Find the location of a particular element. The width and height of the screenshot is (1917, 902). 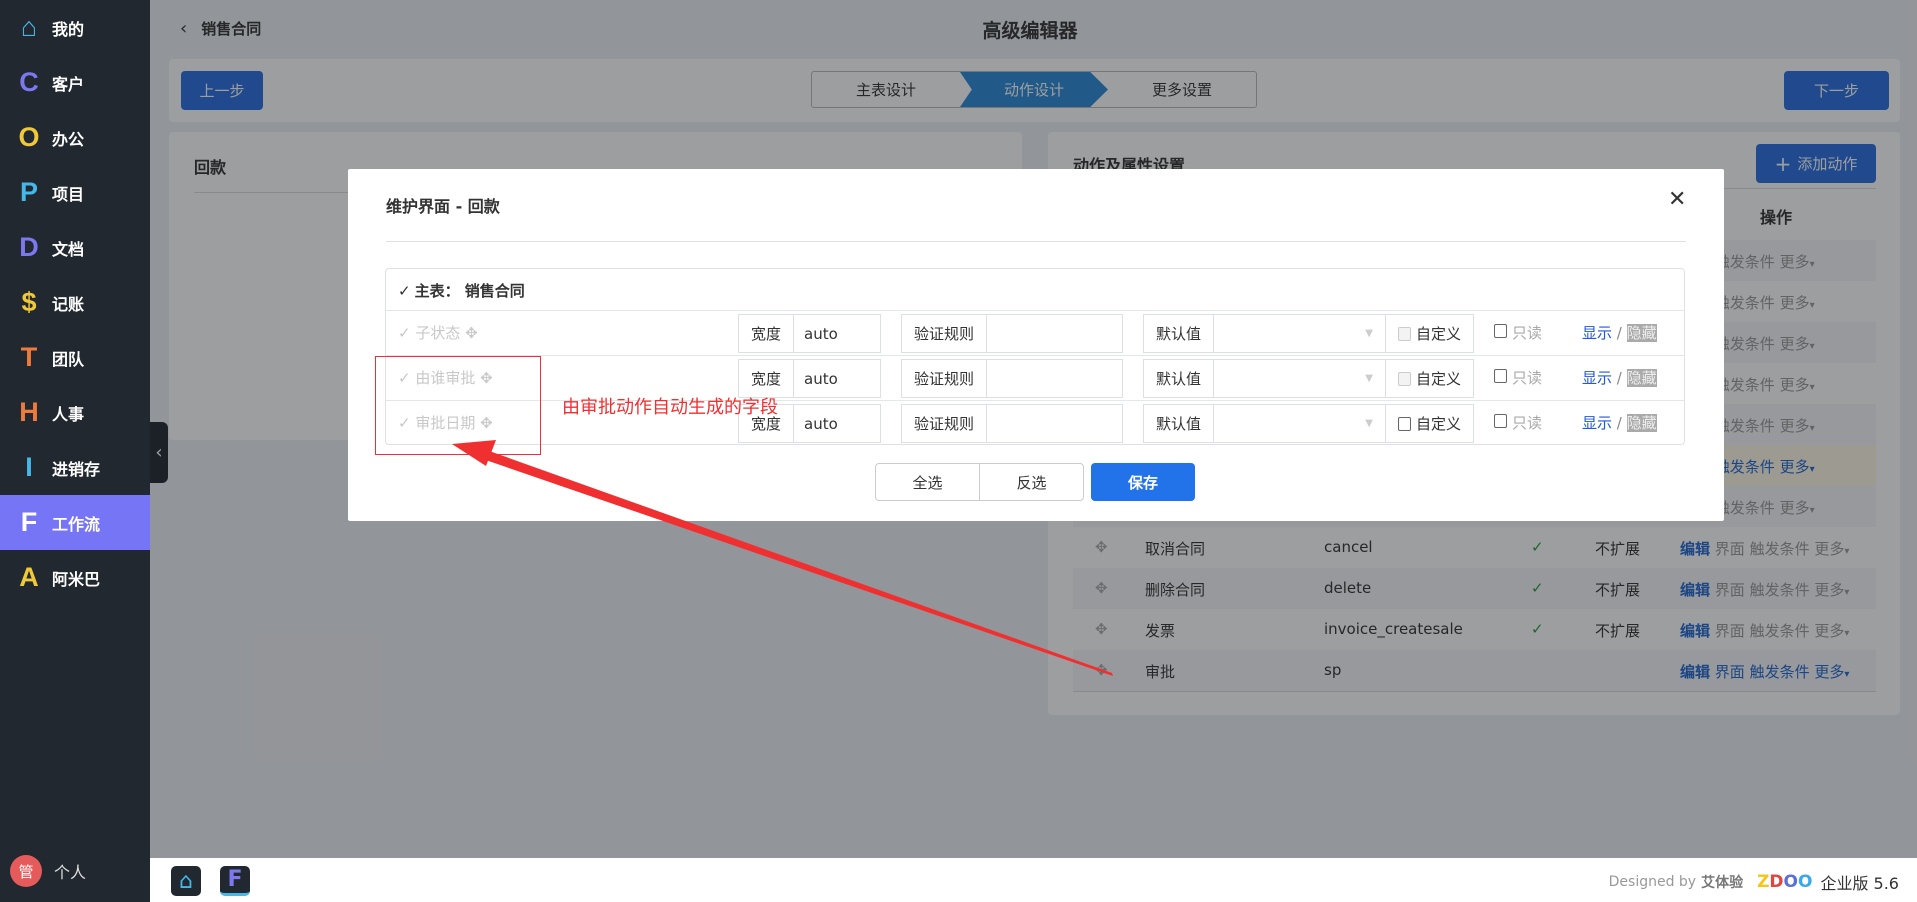

field-row: ✓ 子状态 ✥ 宽度 auto 验证规则 默认值 ▼ 自定义 只读 显示 / 隐藏 is located at coordinates (1035, 332).